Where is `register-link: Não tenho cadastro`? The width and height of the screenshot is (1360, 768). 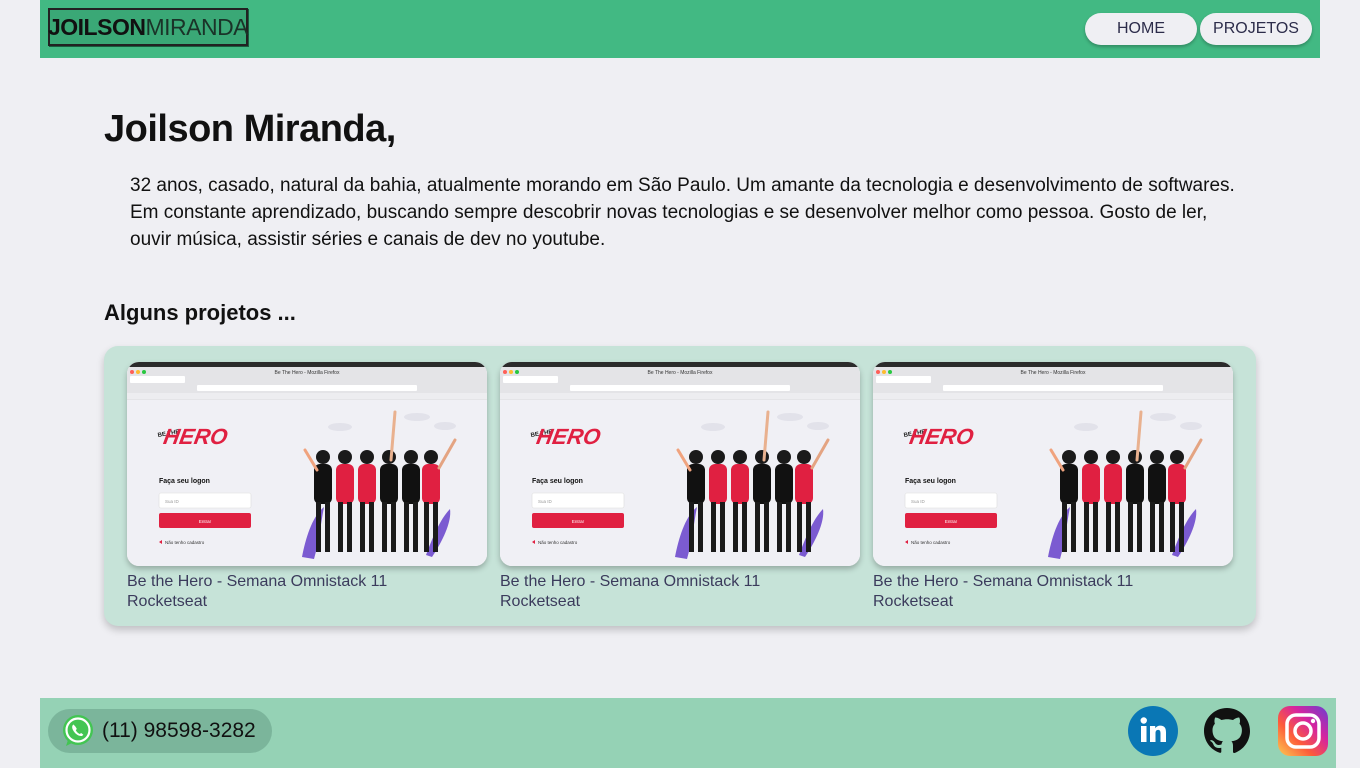 register-link: Não tenho cadastro is located at coordinates (931, 542).